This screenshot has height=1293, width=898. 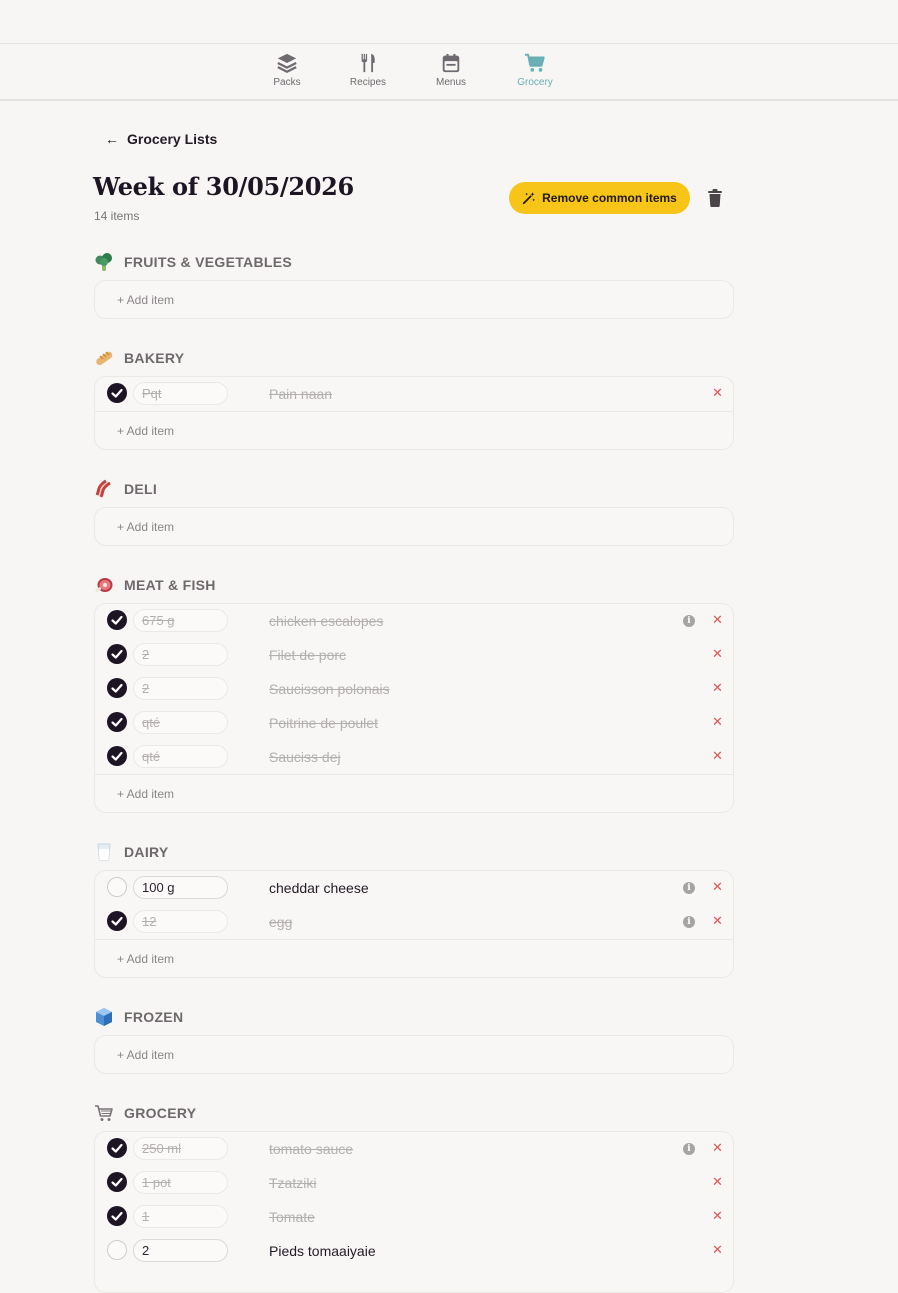 What do you see at coordinates (609, 198) in the screenshot?
I see `remove-common-items-label: Remove common items` at bounding box center [609, 198].